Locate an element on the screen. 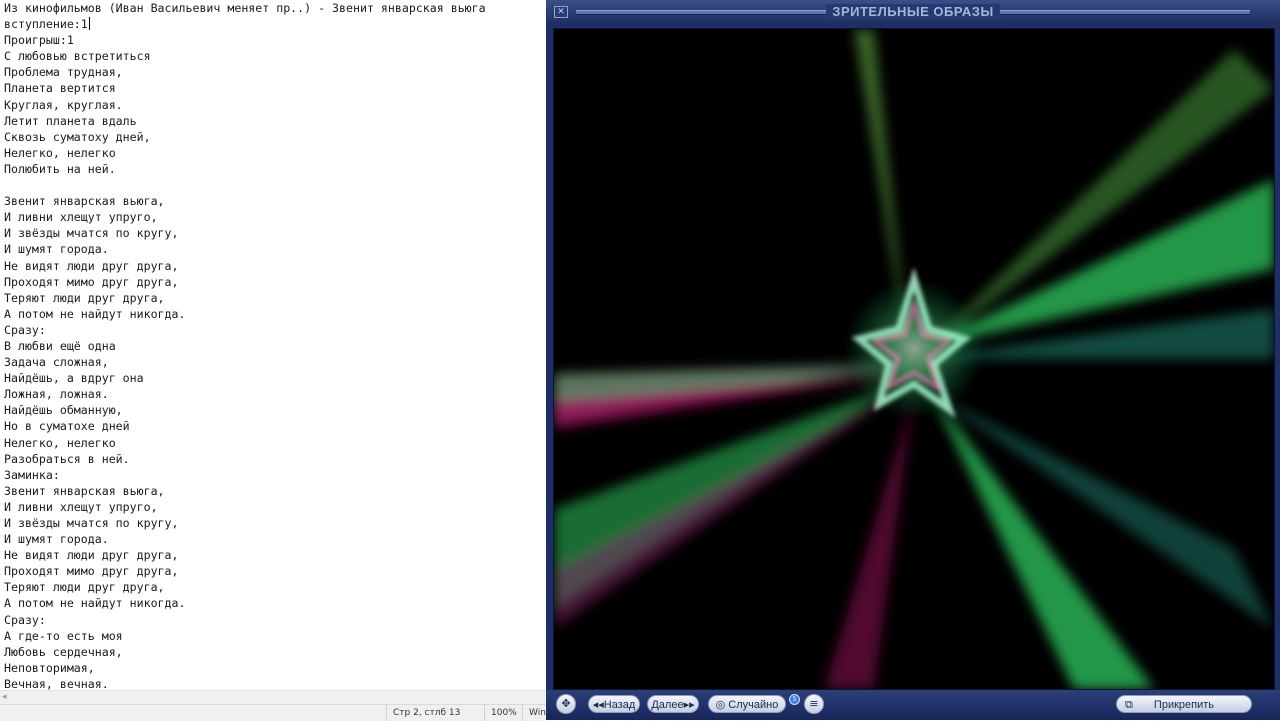 This screenshot has width=1280, height=721. visualization-titlebar: ✕ ЗРИТЕЛЬНЫЕ ОБРАЗЫ is located at coordinates (913, 12).